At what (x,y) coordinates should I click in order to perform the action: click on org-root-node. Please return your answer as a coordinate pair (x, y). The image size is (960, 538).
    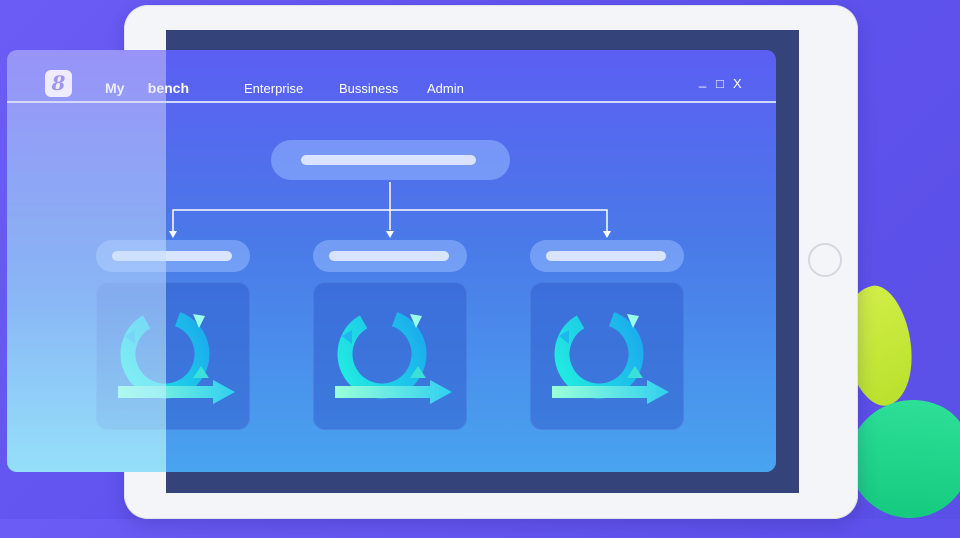
    Looking at the image, I should click on (390, 160).